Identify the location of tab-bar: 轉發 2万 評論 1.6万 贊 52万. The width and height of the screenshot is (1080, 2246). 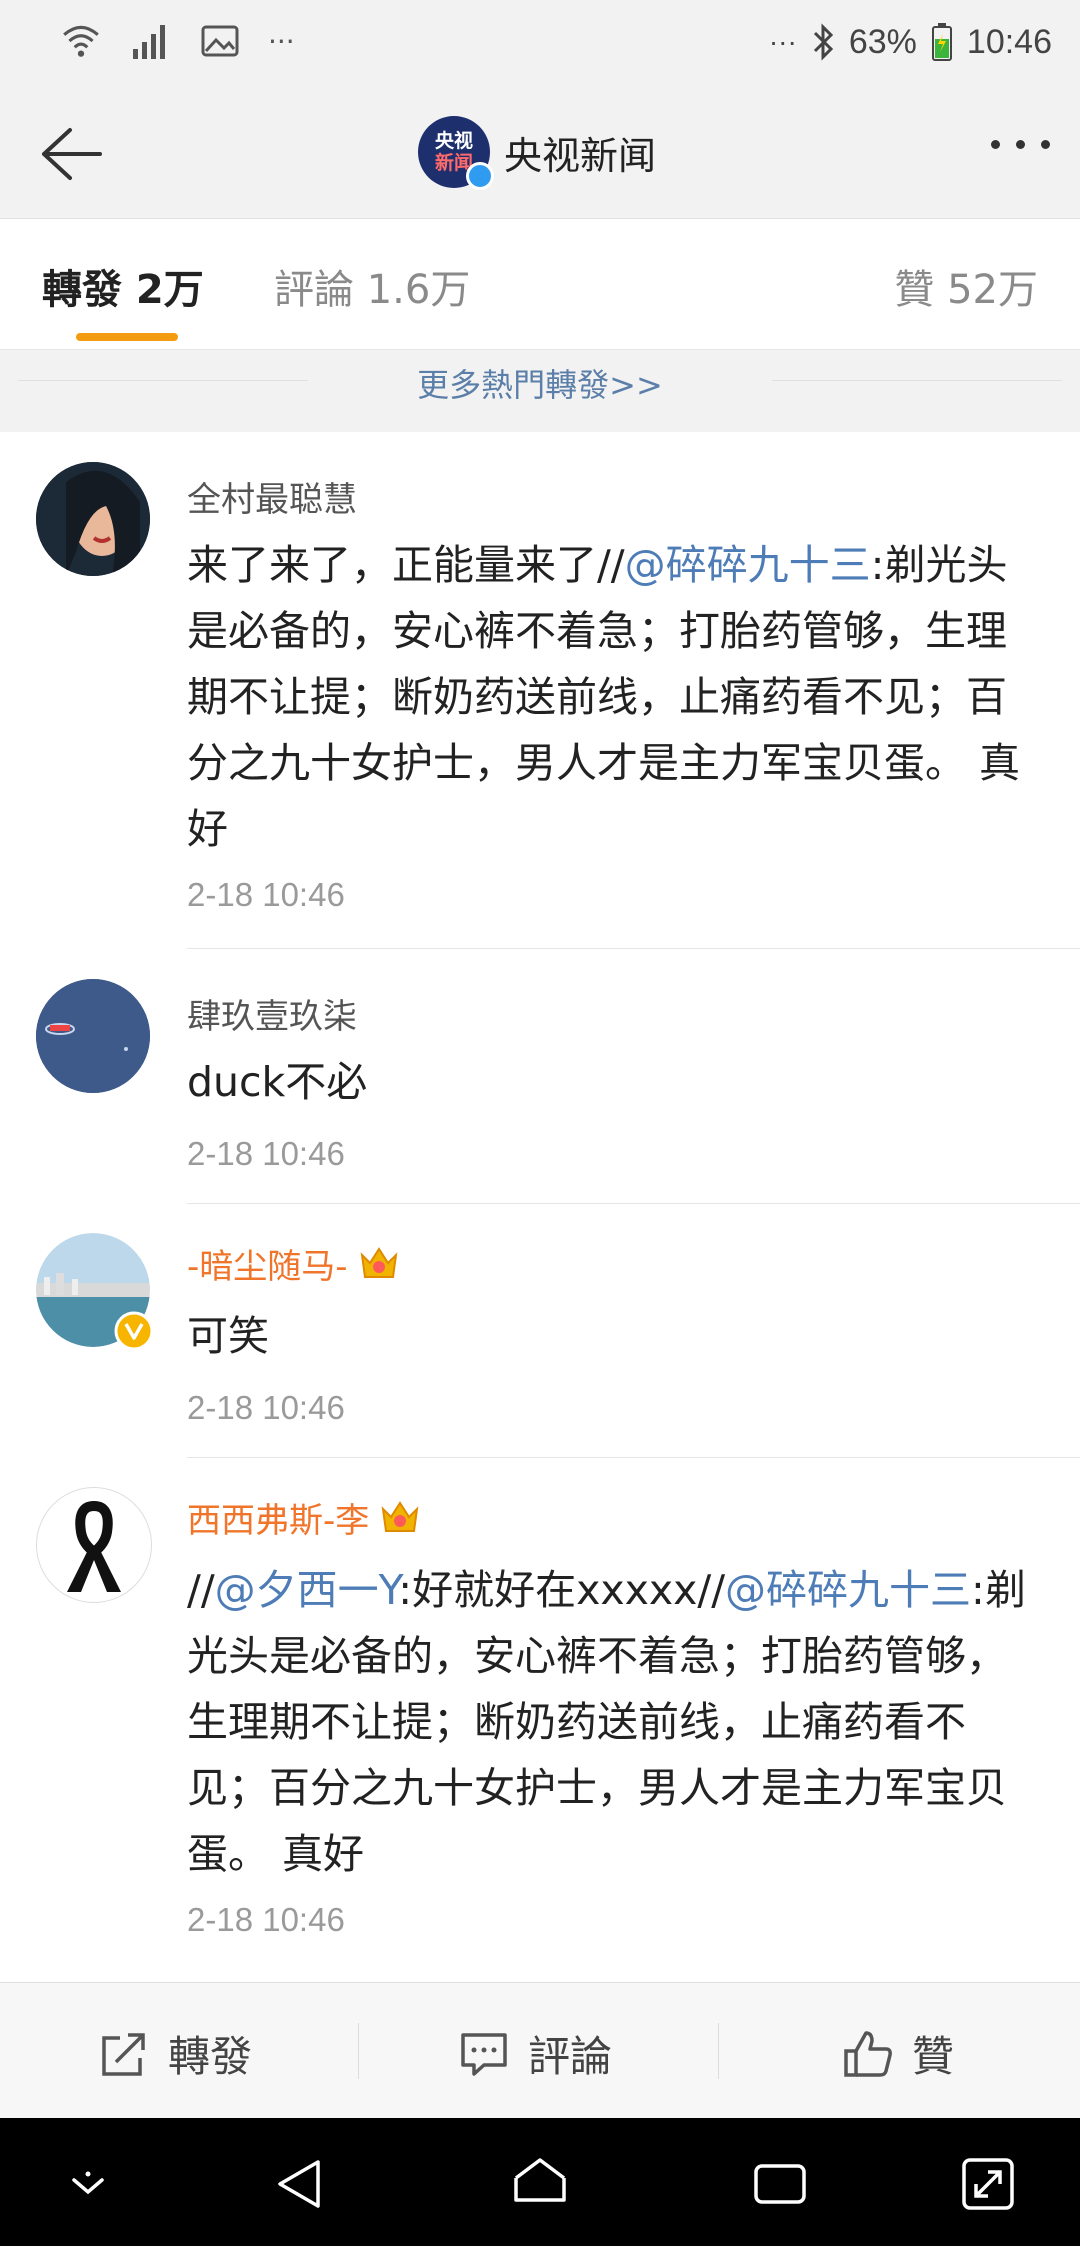
(540, 284).